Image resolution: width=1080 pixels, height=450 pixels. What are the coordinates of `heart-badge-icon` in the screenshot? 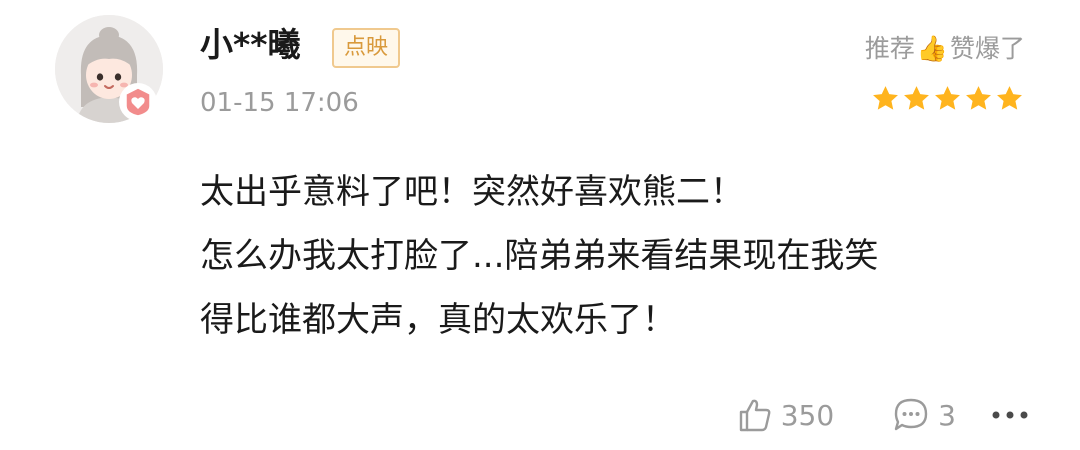 It's located at (138, 102).